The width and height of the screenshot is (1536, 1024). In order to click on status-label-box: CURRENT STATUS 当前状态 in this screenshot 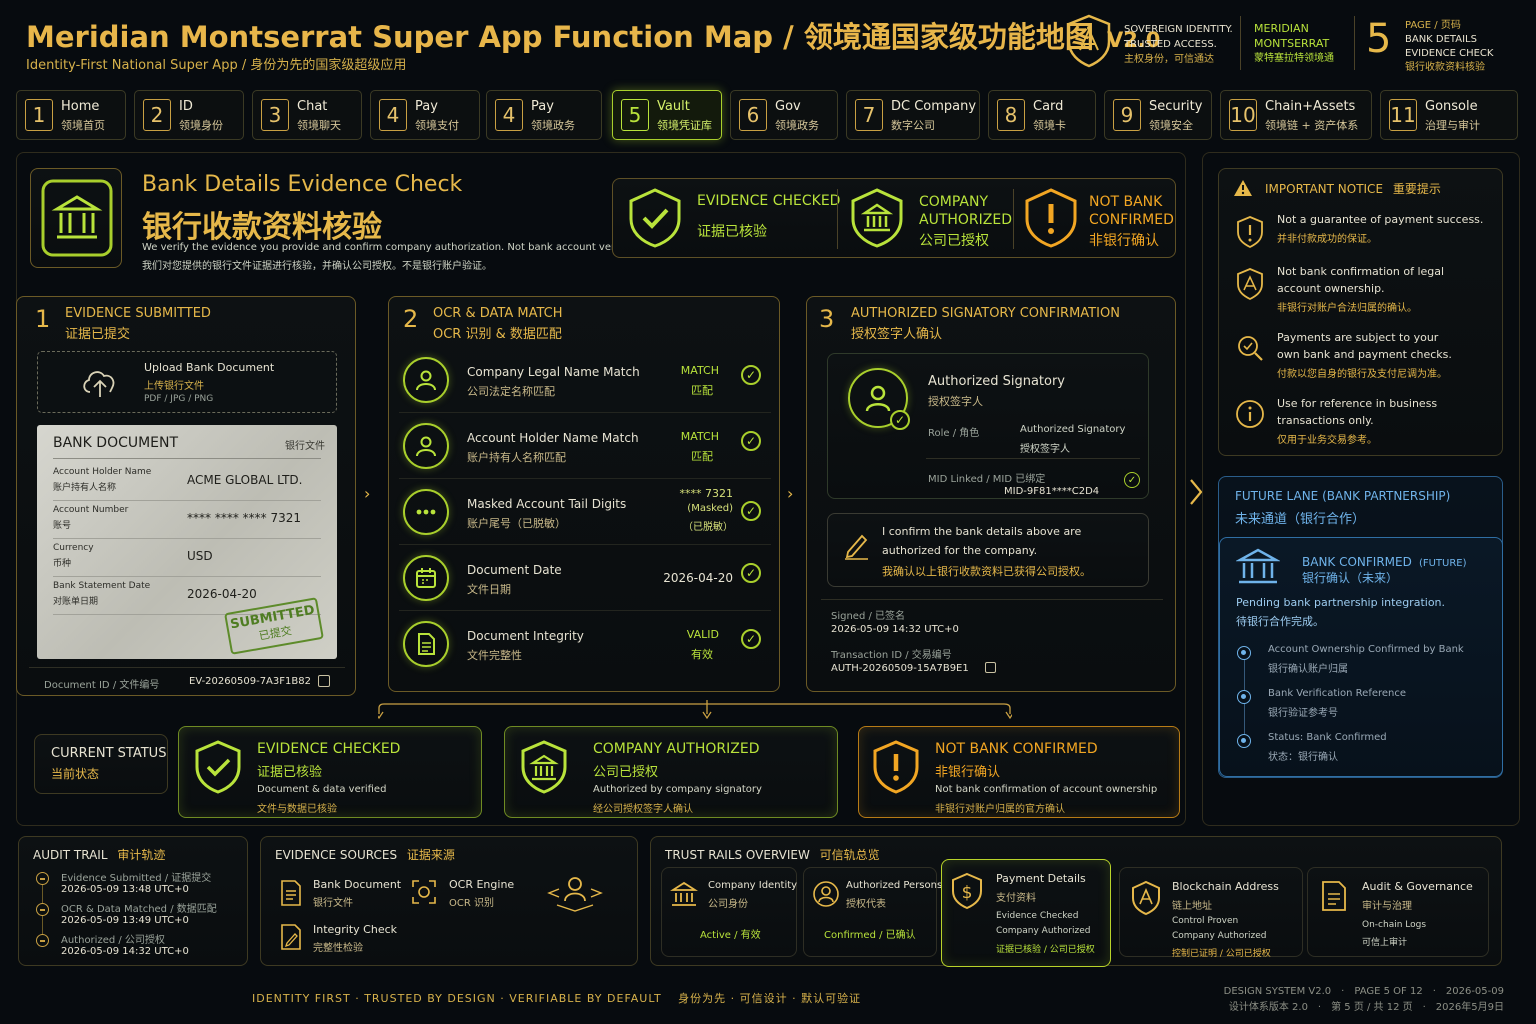, I will do `click(101, 764)`.